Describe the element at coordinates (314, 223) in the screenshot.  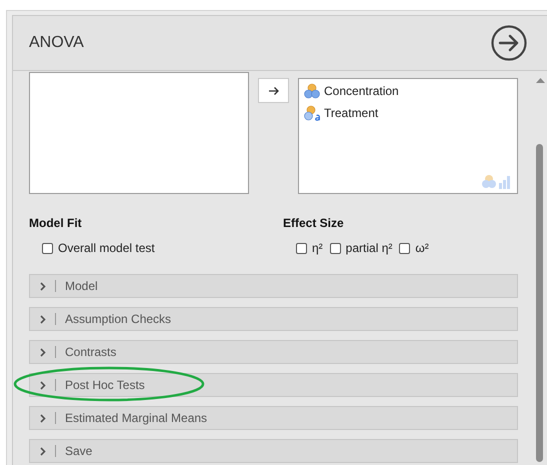
I see `effect-size-heading: Effect Size` at that location.